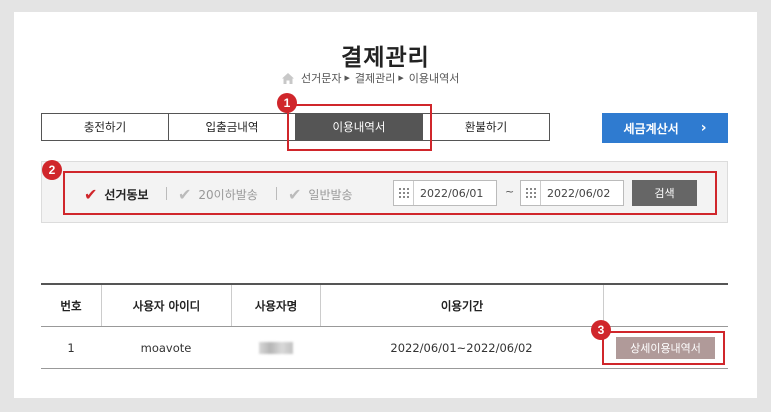  I want to click on breadcrumb-item-payment: 결제관리, so click(375, 78).